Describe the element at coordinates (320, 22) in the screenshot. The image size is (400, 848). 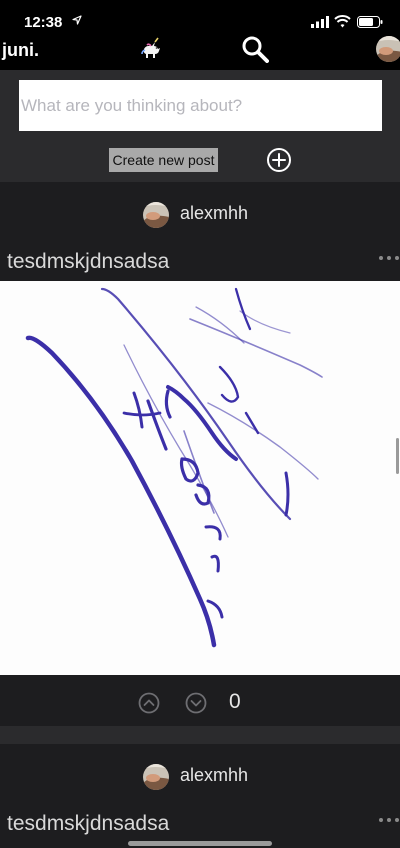
I see `signal-bars-icon` at that location.